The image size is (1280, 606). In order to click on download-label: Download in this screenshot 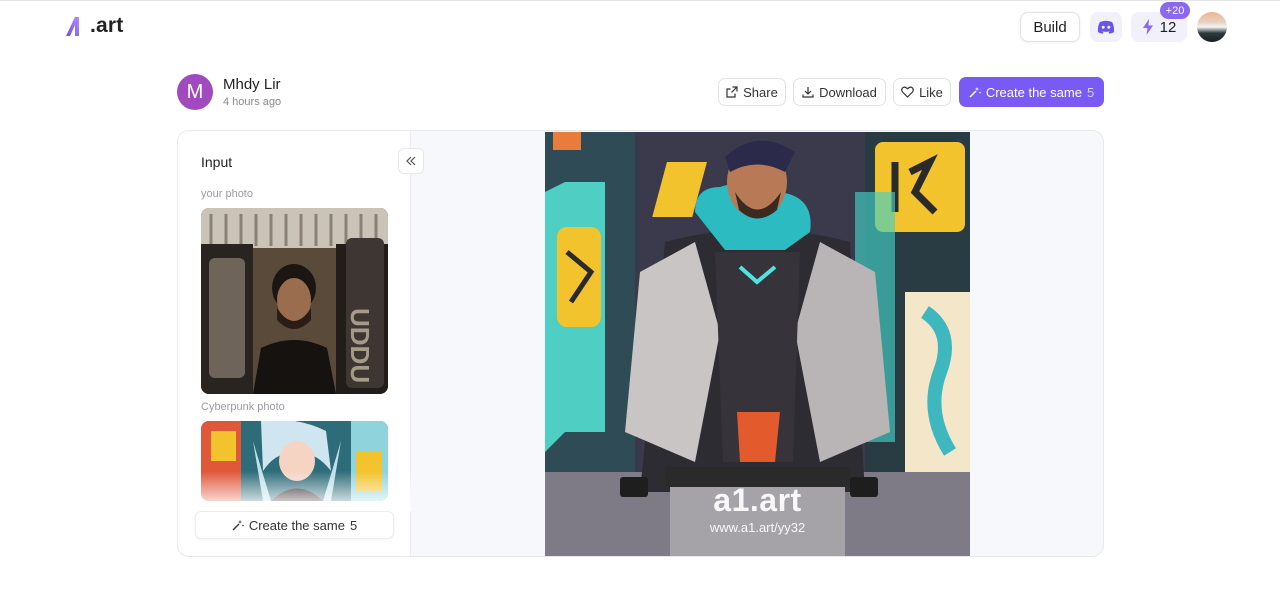, I will do `click(848, 92)`.